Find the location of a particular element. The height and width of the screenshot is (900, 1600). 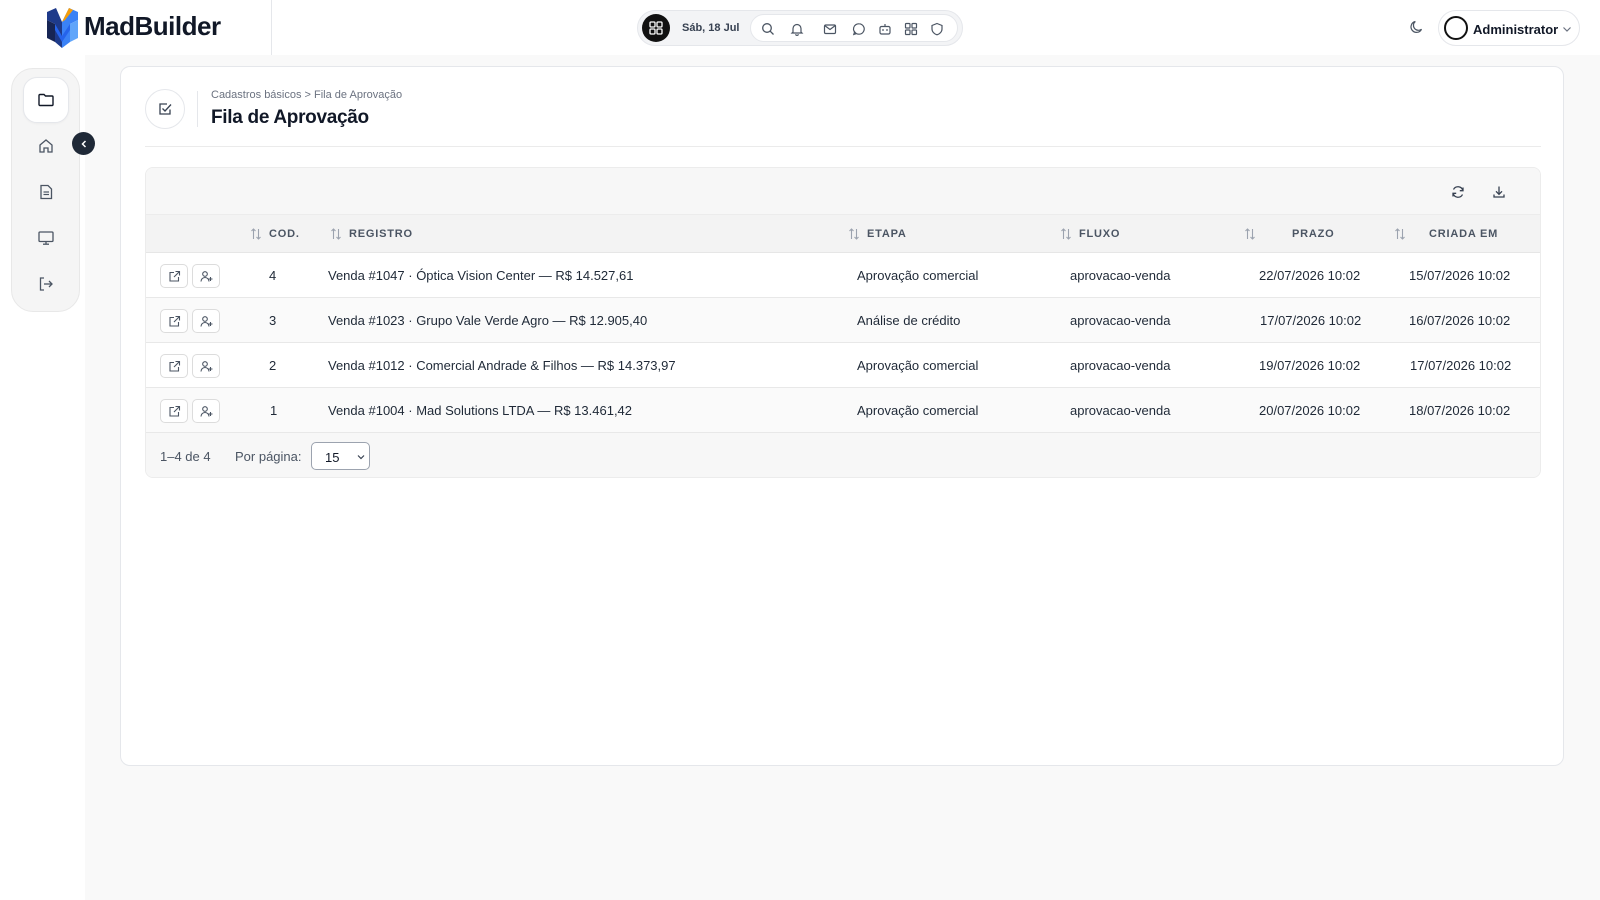

cell-criada-em: 15/07/2026 10:02 is located at coordinates (1460, 275).